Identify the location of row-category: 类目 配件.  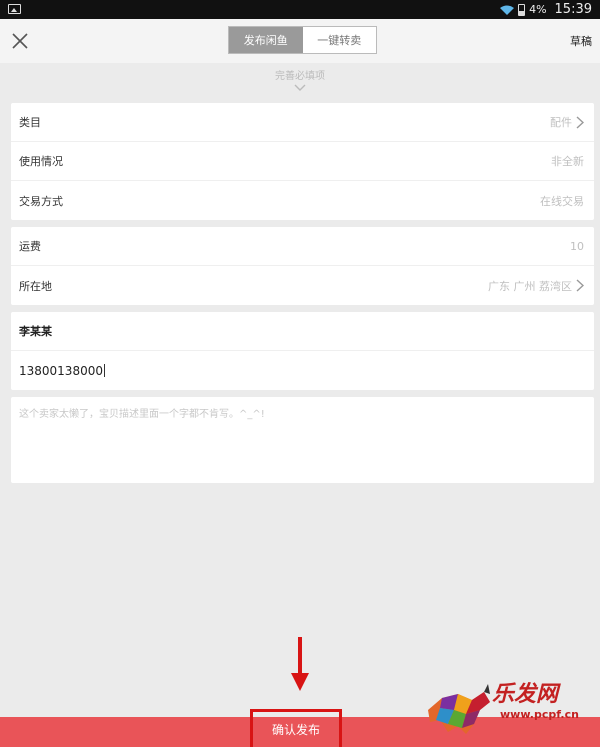
(302, 122).